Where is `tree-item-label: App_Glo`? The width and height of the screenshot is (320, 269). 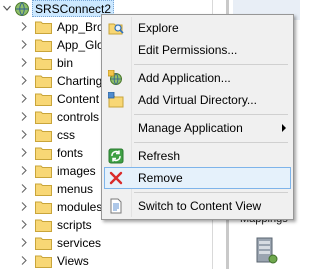
tree-item-label: App_Glo is located at coordinates (80, 45).